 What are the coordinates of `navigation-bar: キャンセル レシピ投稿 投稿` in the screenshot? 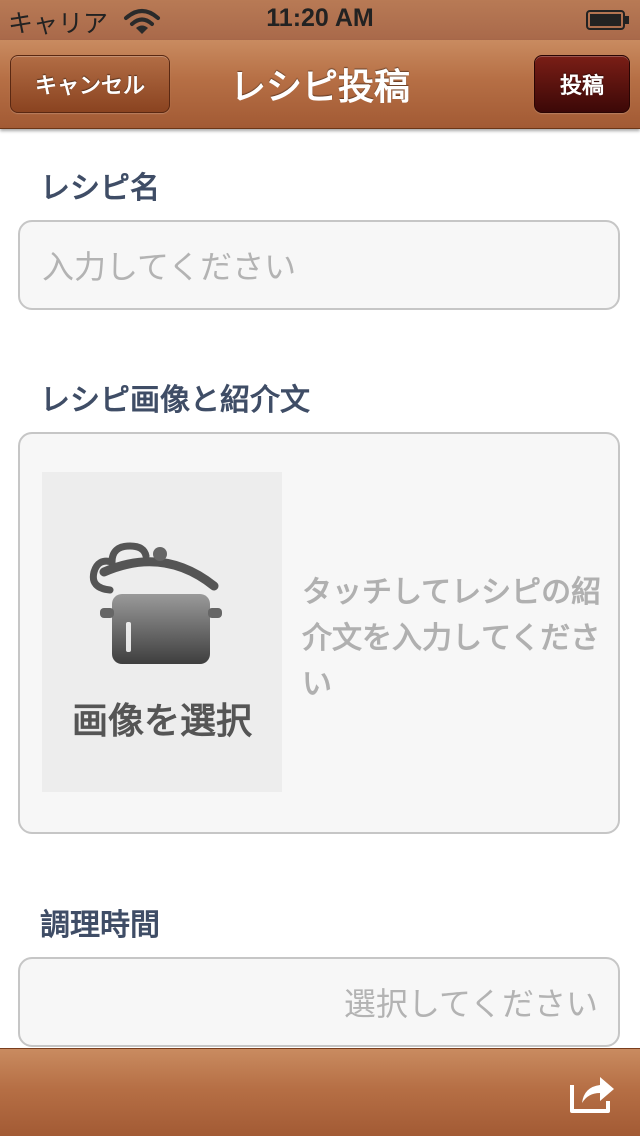 It's located at (320, 84).